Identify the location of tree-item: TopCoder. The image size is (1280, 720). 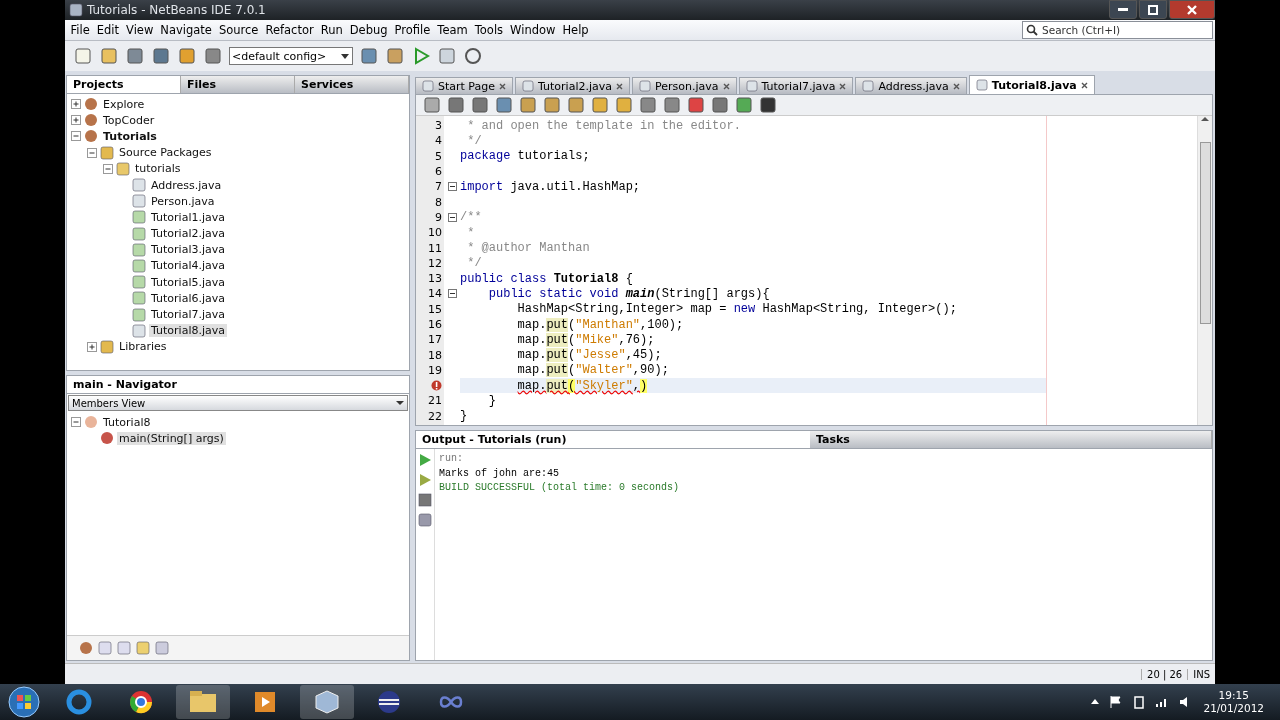
(129, 120).